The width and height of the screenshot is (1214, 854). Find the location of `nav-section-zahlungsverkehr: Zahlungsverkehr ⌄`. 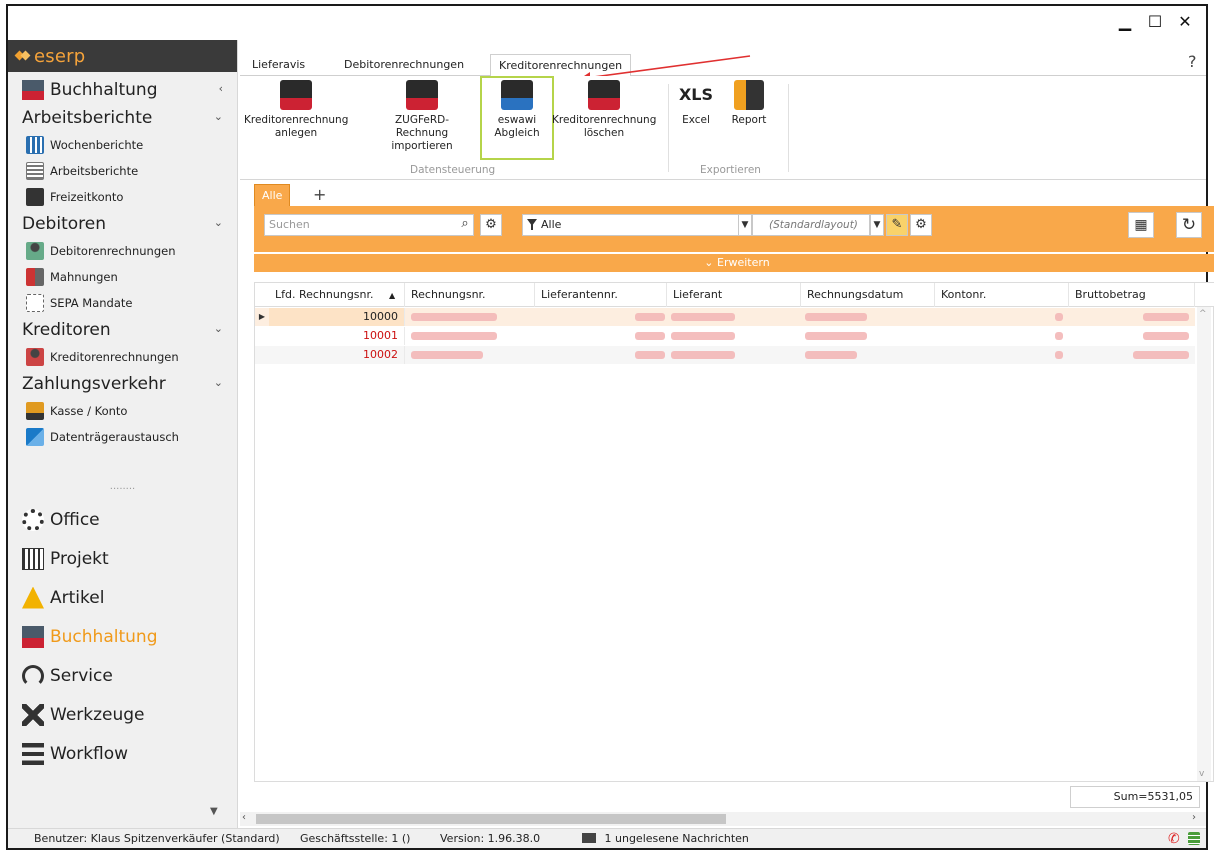

nav-section-zahlungsverkehr: Zahlungsverkehr ⌄ is located at coordinates (122, 384).